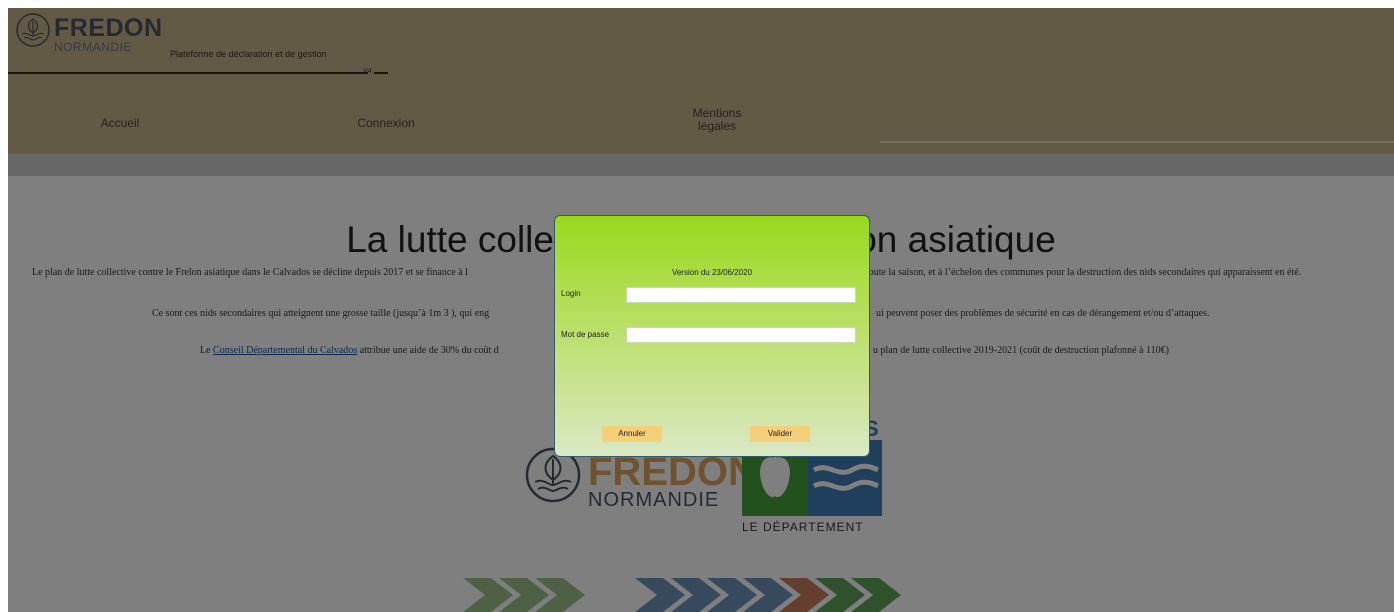  What do you see at coordinates (741, 335) in the screenshot?
I see `password-input` at bounding box center [741, 335].